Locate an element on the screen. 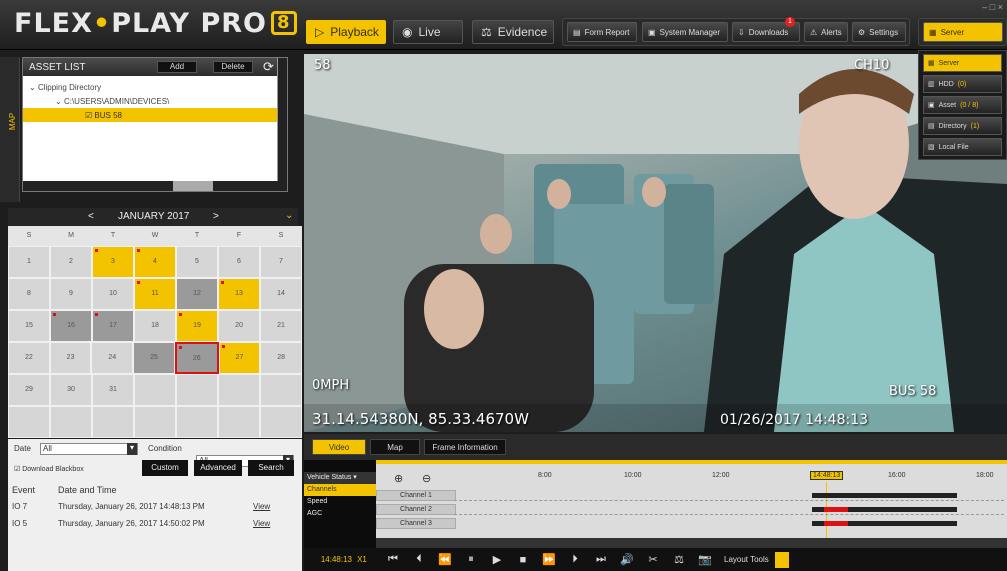 Image resolution: width=1007 pixels, height=571 pixels. stop-icon: ■ is located at coordinates (523, 560).